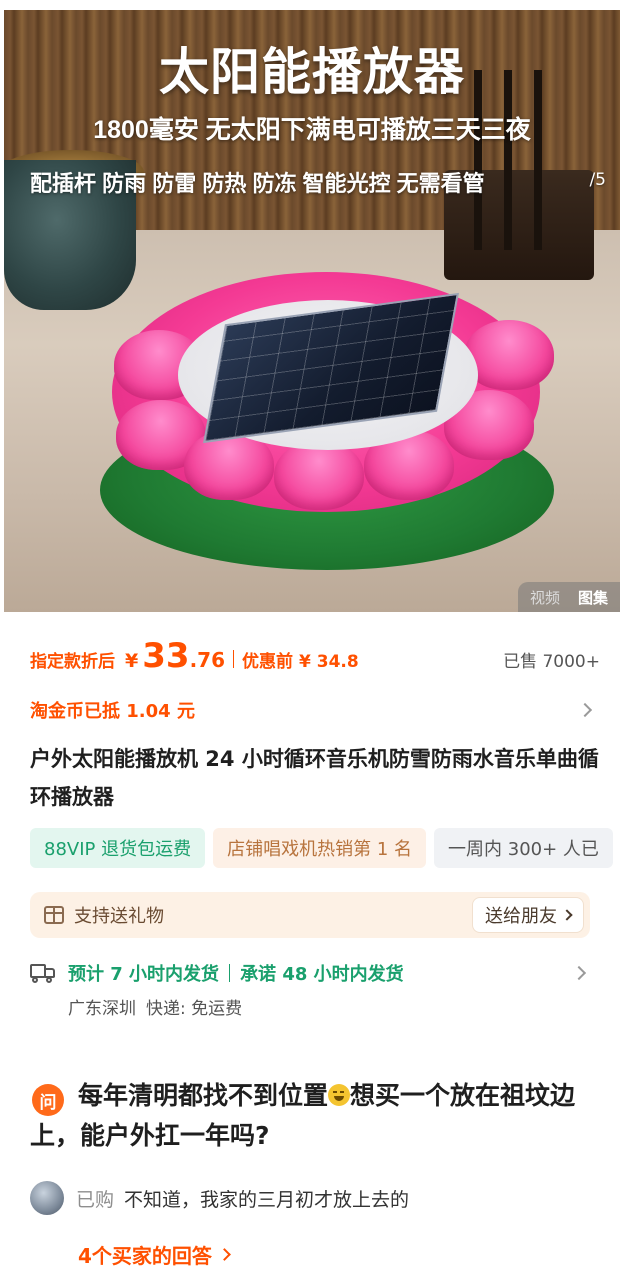 The height and width of the screenshot is (1280, 634). I want to click on hero-title: 太阳能播放器, so click(312, 72).